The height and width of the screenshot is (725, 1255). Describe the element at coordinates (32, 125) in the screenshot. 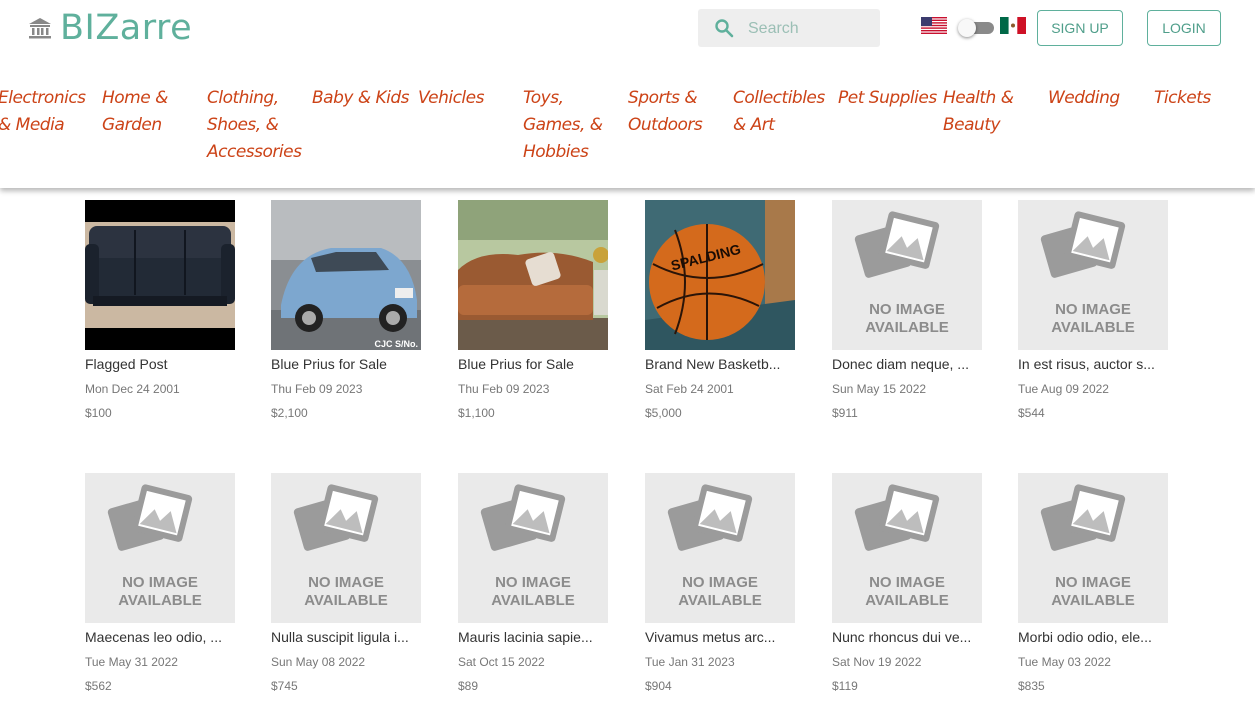

I see `category-label-line: & Media` at that location.